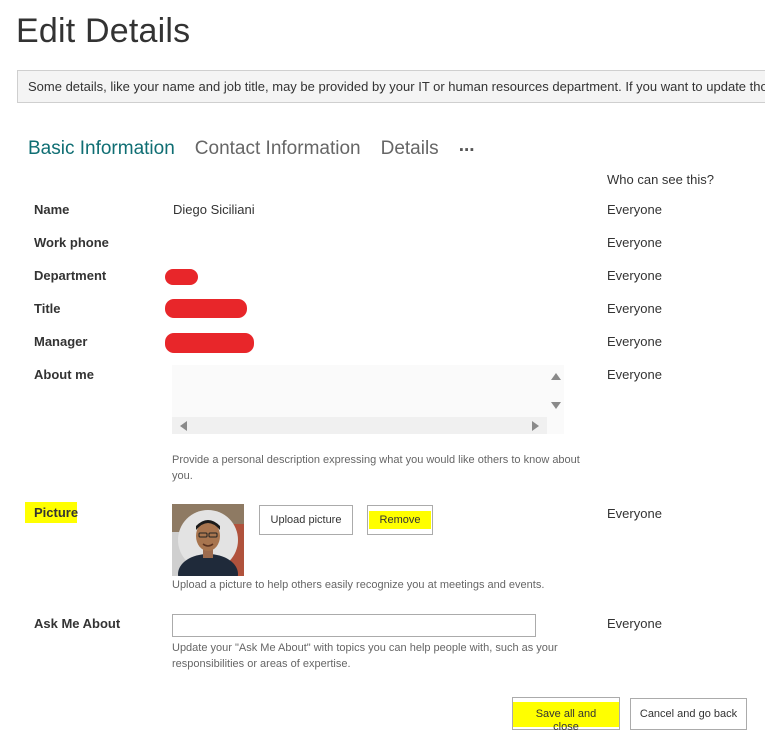  I want to click on tab-contact-information: Contact Information, so click(278, 149).